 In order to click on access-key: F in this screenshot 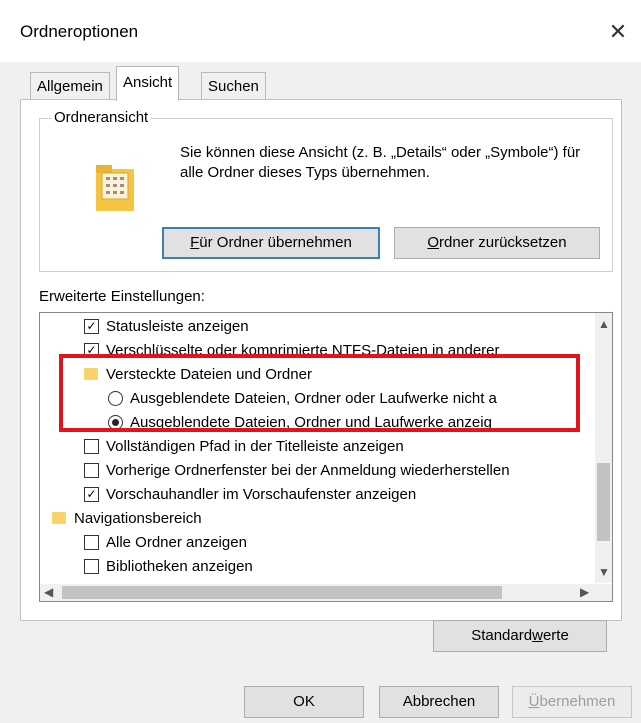, I will do `click(195, 242)`.